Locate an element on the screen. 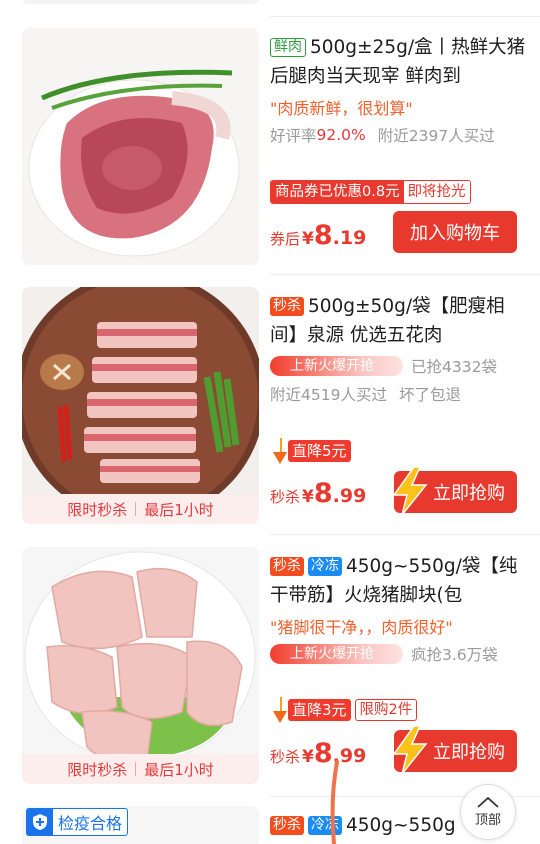 The height and width of the screenshot is (844, 540). price-drop-badge: 直降3元 限购2件 is located at coordinates (344, 710).